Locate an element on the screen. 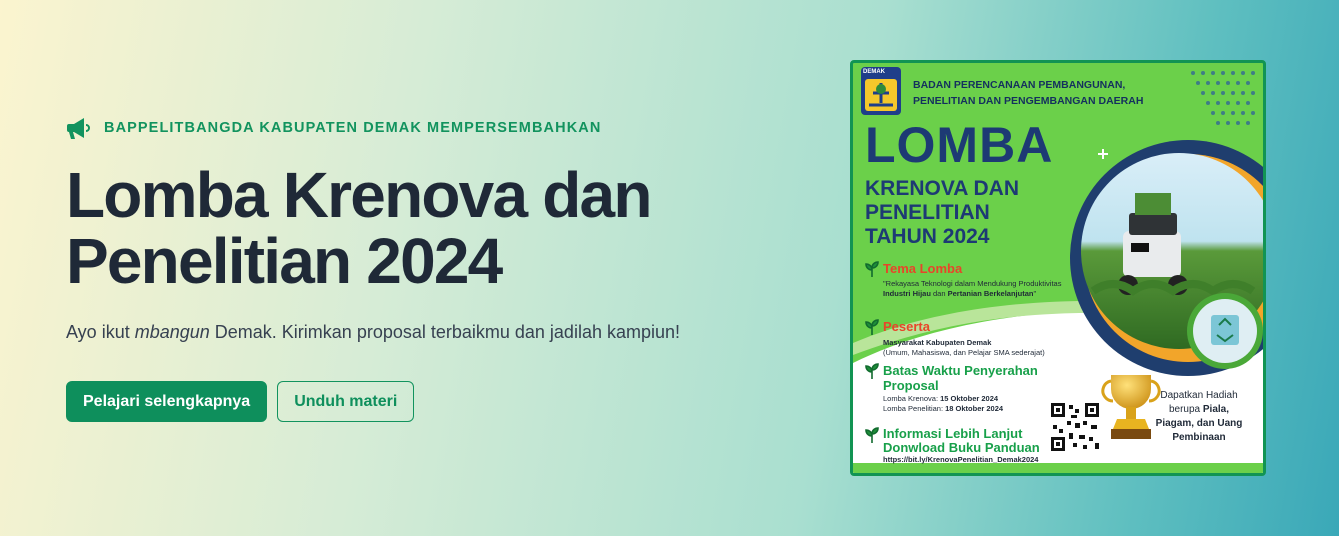  button-row: Pelajari selengkapnya Unduh materi is located at coordinates (426, 401).